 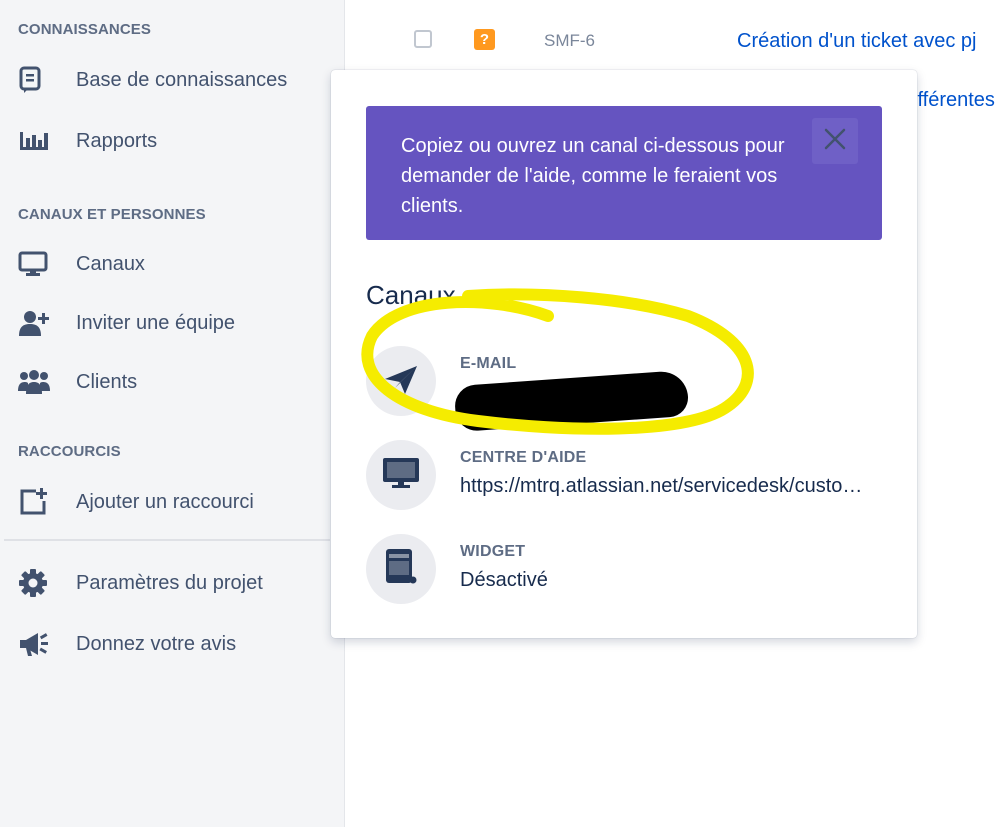 I want to click on sidebar-item-canaux: Canaux, so click(x=165, y=264).